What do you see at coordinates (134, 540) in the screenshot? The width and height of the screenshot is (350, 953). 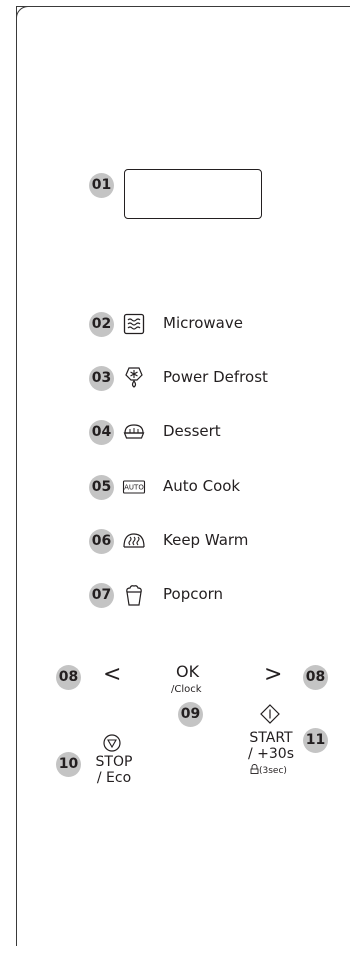 I see `keep-warm-icon` at bounding box center [134, 540].